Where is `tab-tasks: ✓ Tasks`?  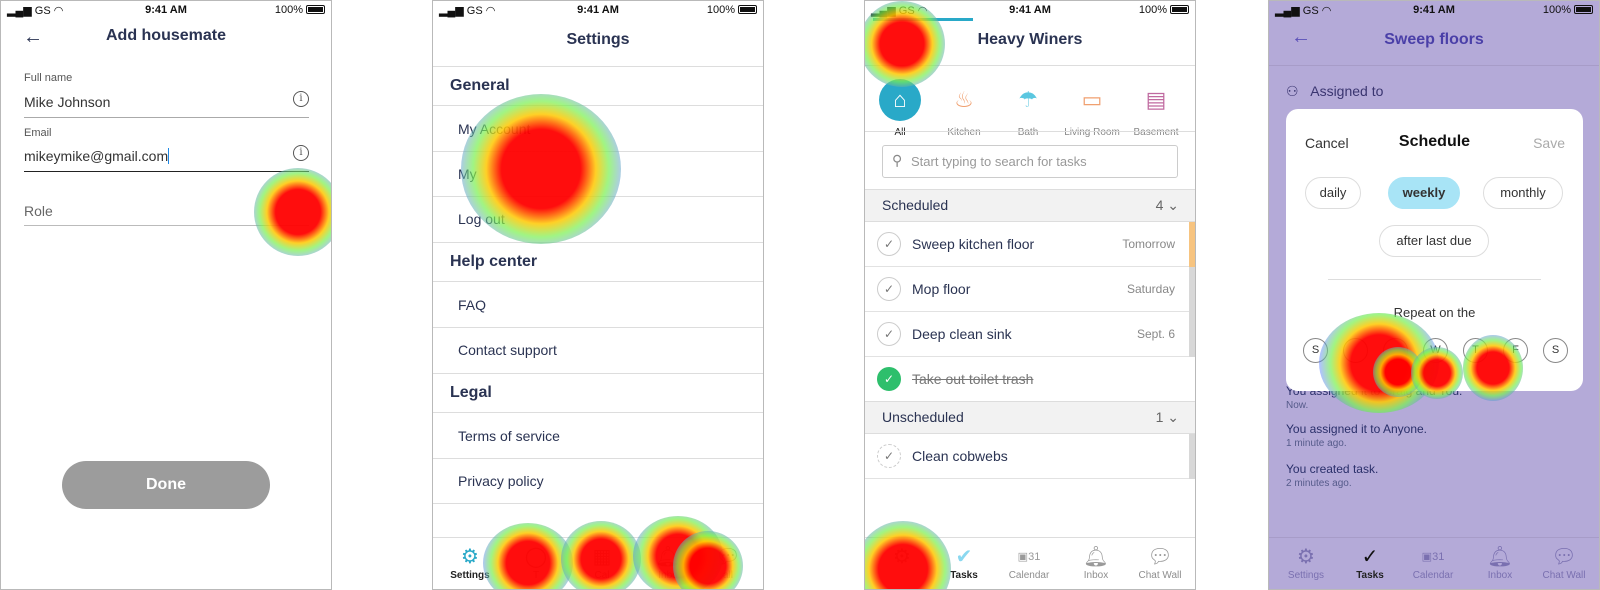 tab-tasks: ✓ Tasks is located at coordinates (1370, 562).